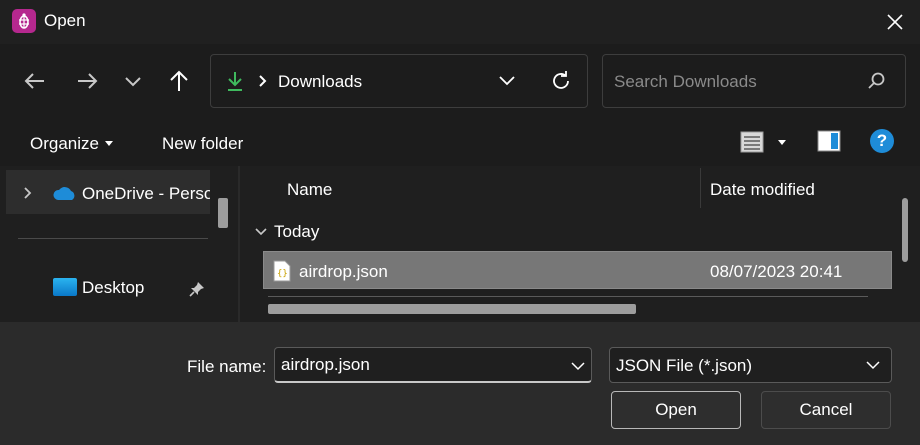  Describe the element at coordinates (309, 190) in the screenshot. I see `column-header-name: Name` at that location.